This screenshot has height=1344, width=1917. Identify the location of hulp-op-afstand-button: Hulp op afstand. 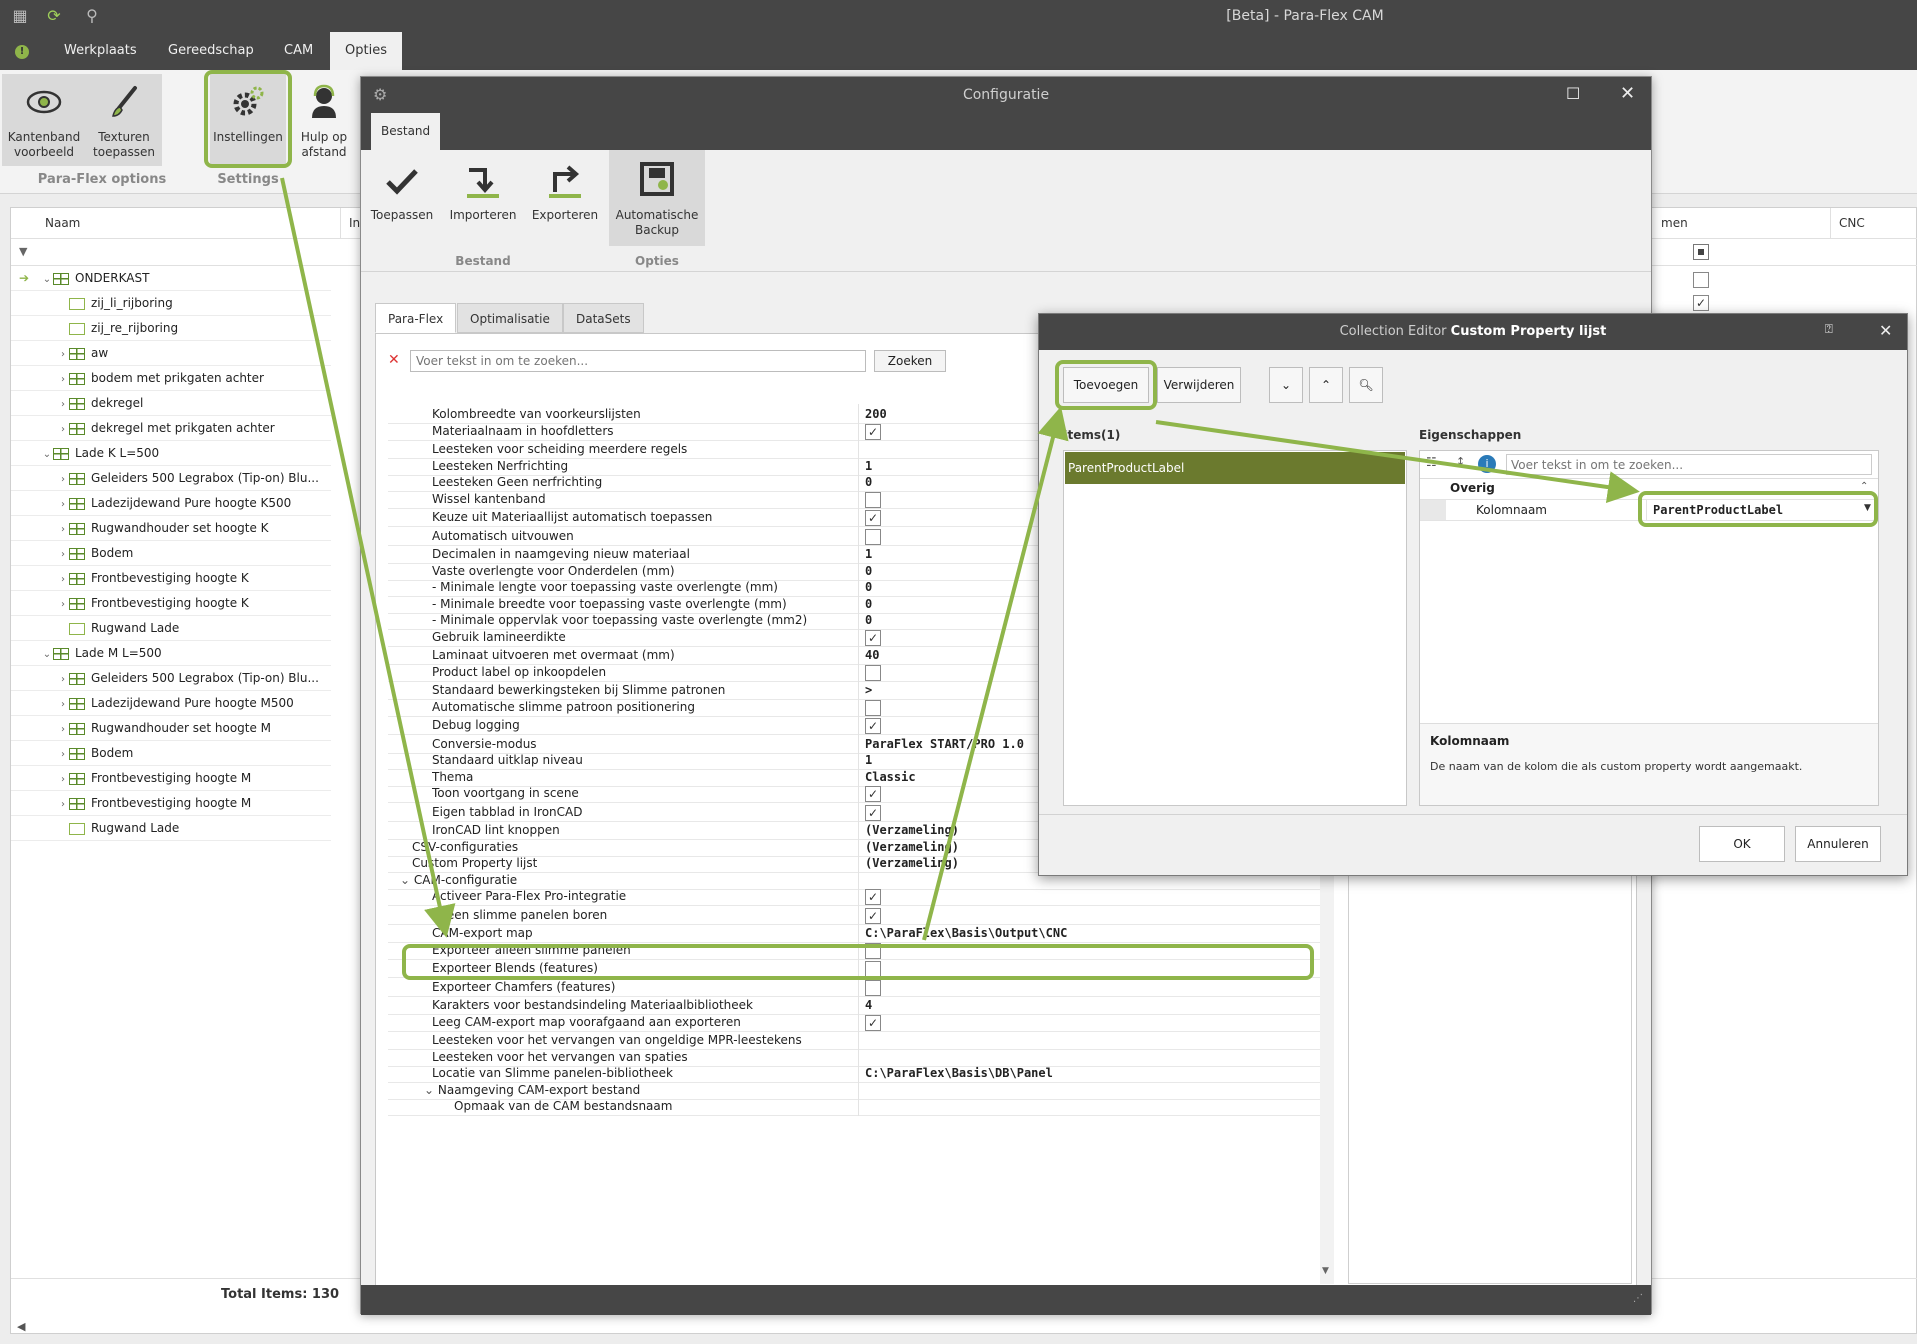
(324, 120).